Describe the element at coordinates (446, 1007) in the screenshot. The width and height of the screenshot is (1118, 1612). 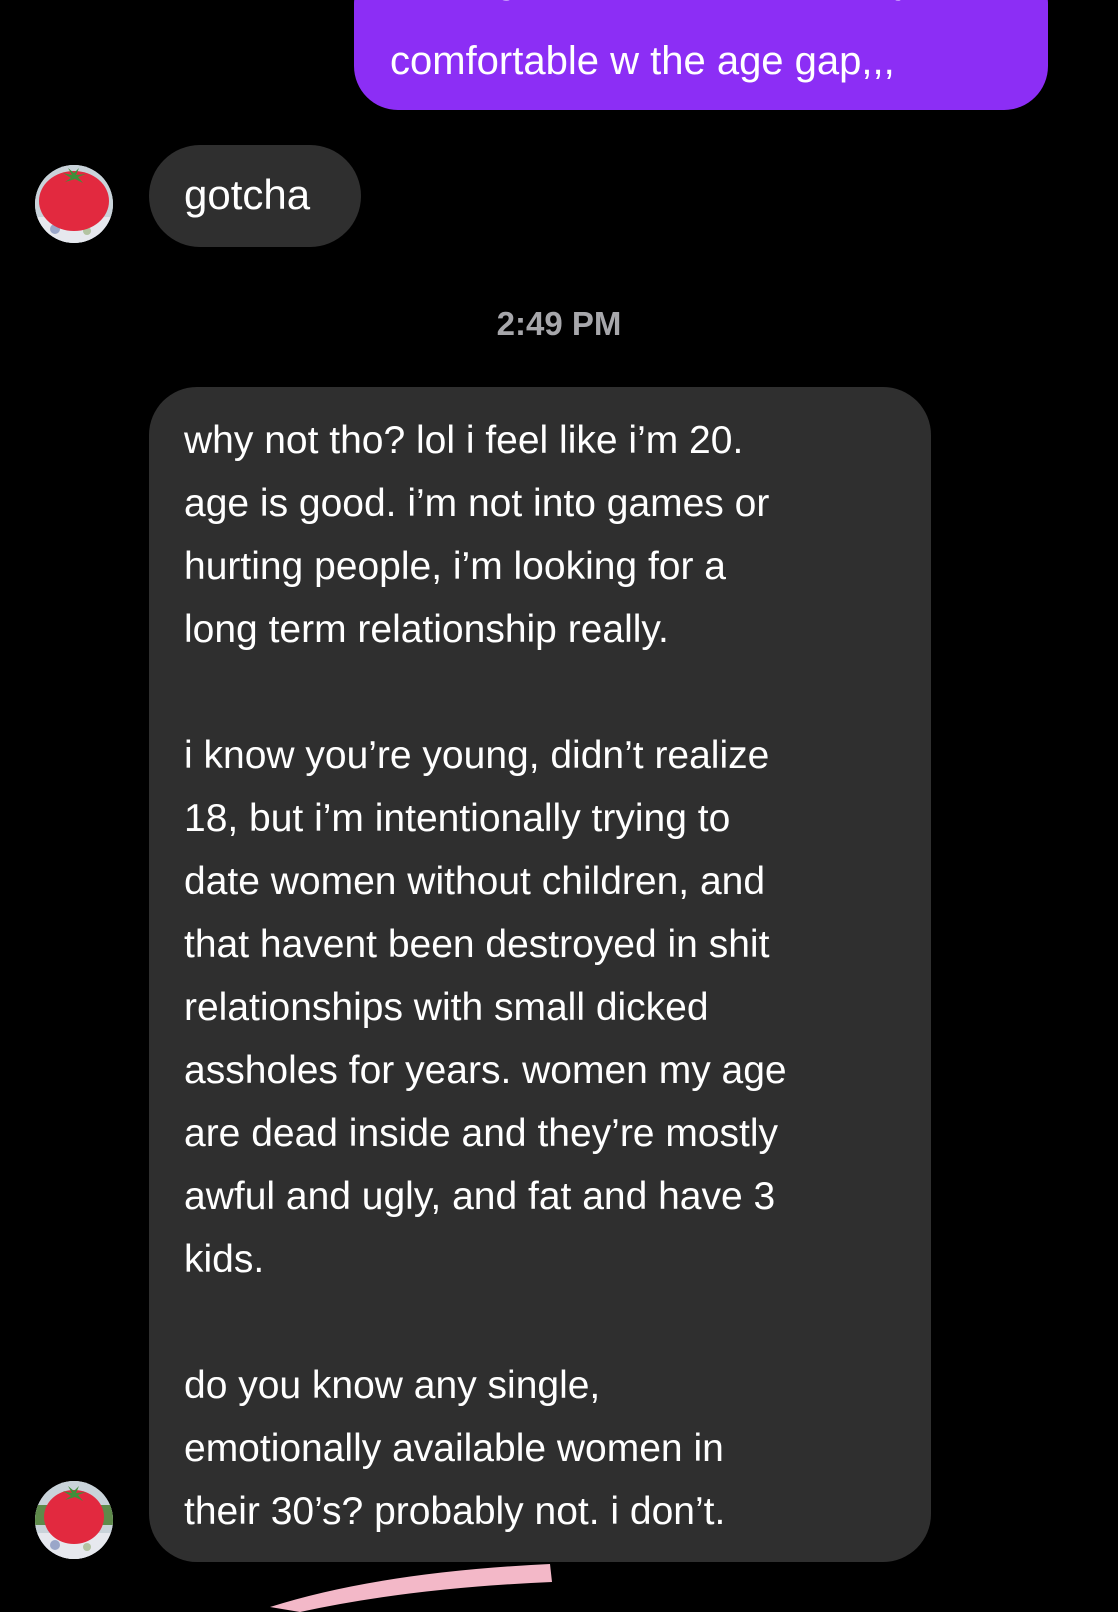
I see `message-line: relationships with small dicked` at that location.